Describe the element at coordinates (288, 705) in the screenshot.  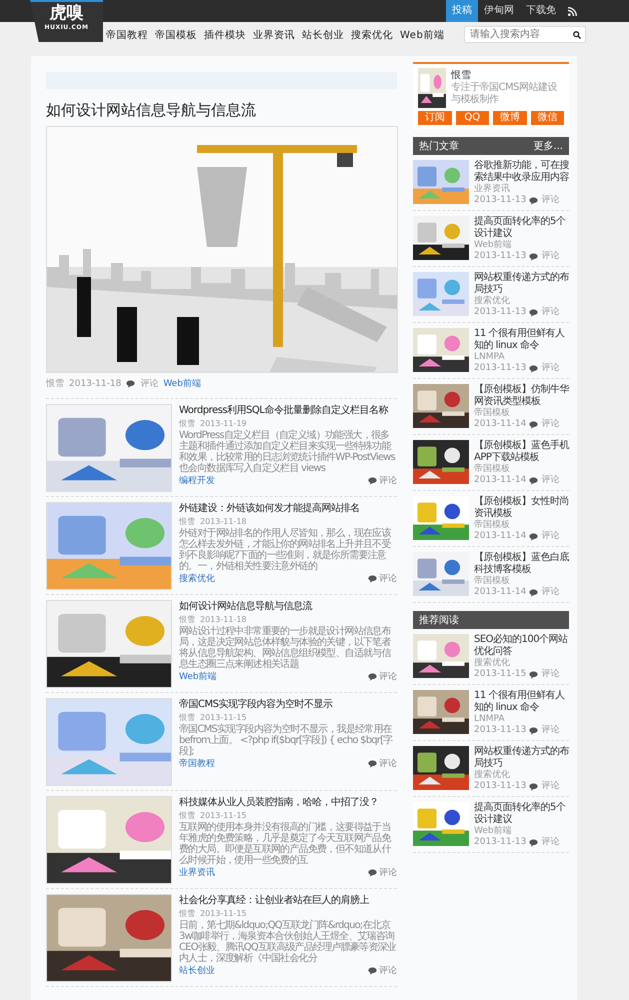
I see `article-title: 帝国CMS实现字段内容为空时不显示` at that location.